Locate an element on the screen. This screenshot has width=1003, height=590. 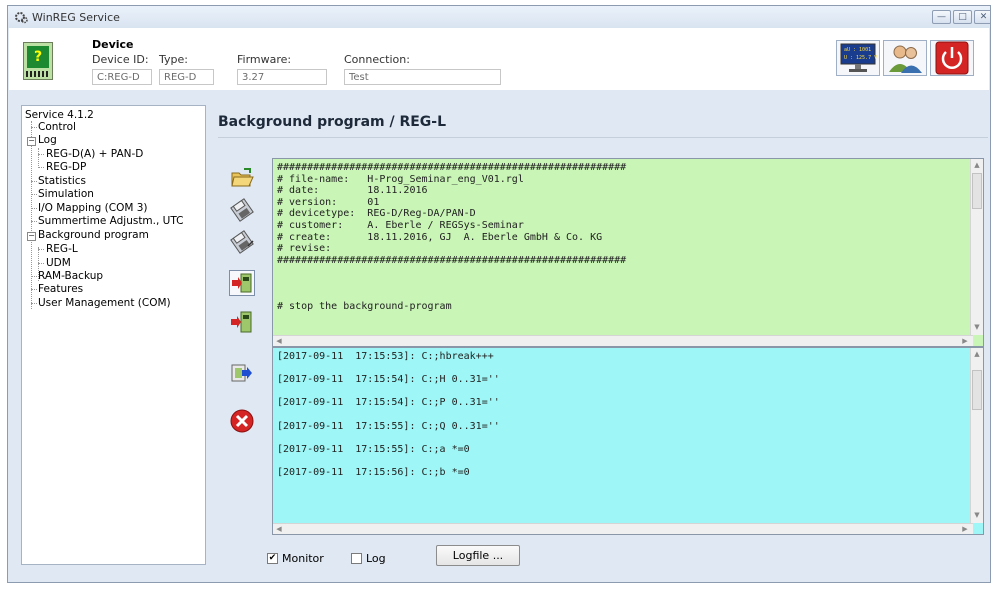
save-as-disk-icon is located at coordinates (242, 242).